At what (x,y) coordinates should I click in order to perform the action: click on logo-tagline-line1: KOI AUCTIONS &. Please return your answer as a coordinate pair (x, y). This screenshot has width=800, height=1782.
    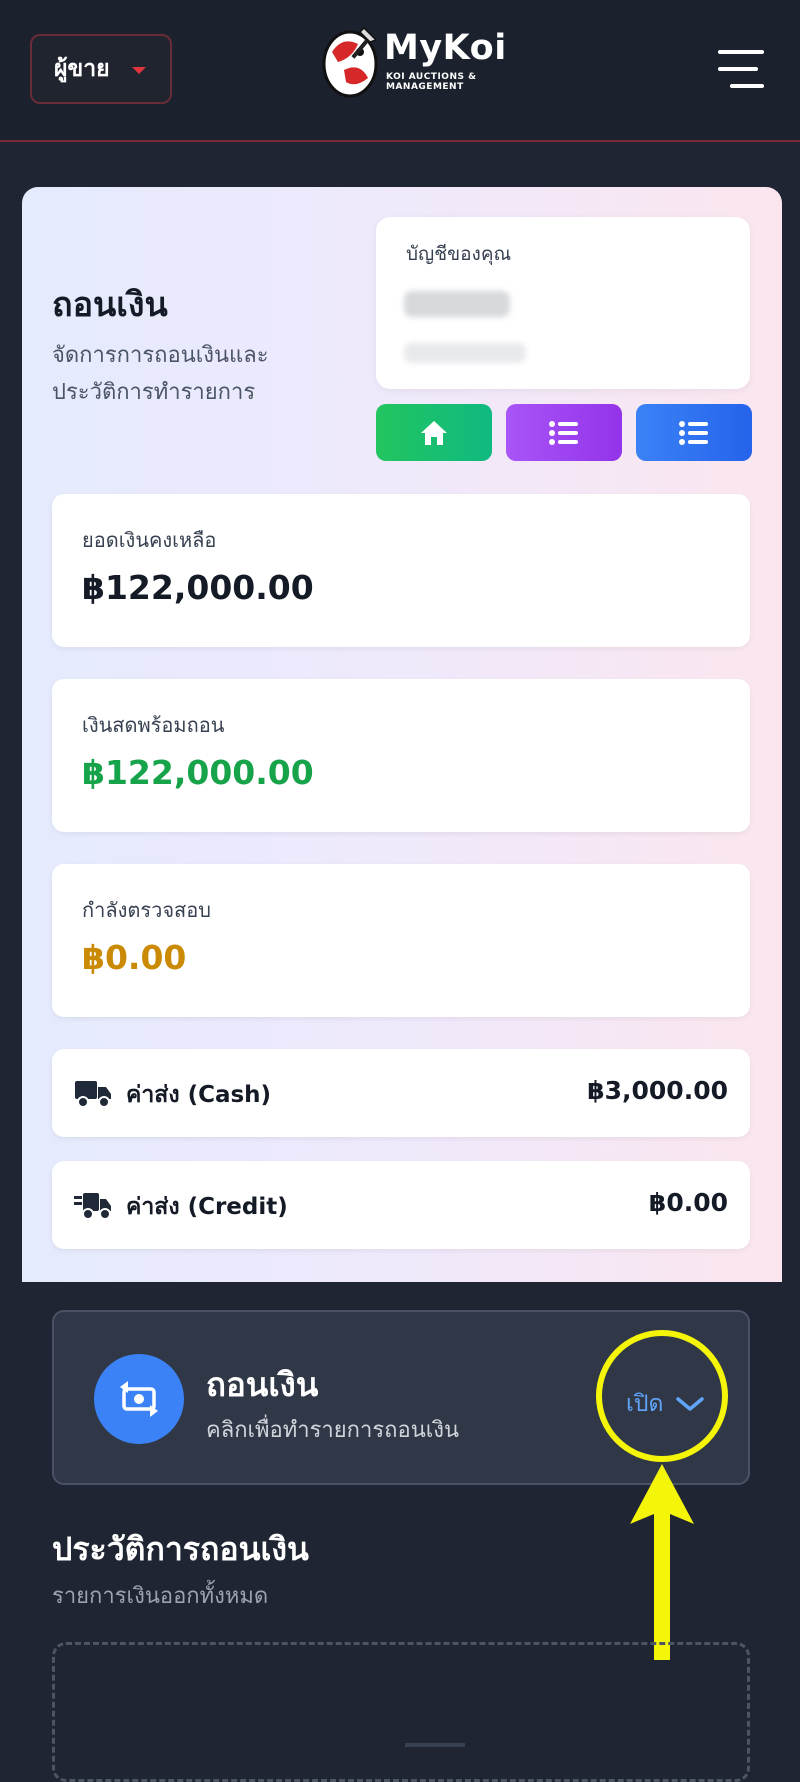
    Looking at the image, I should click on (431, 77).